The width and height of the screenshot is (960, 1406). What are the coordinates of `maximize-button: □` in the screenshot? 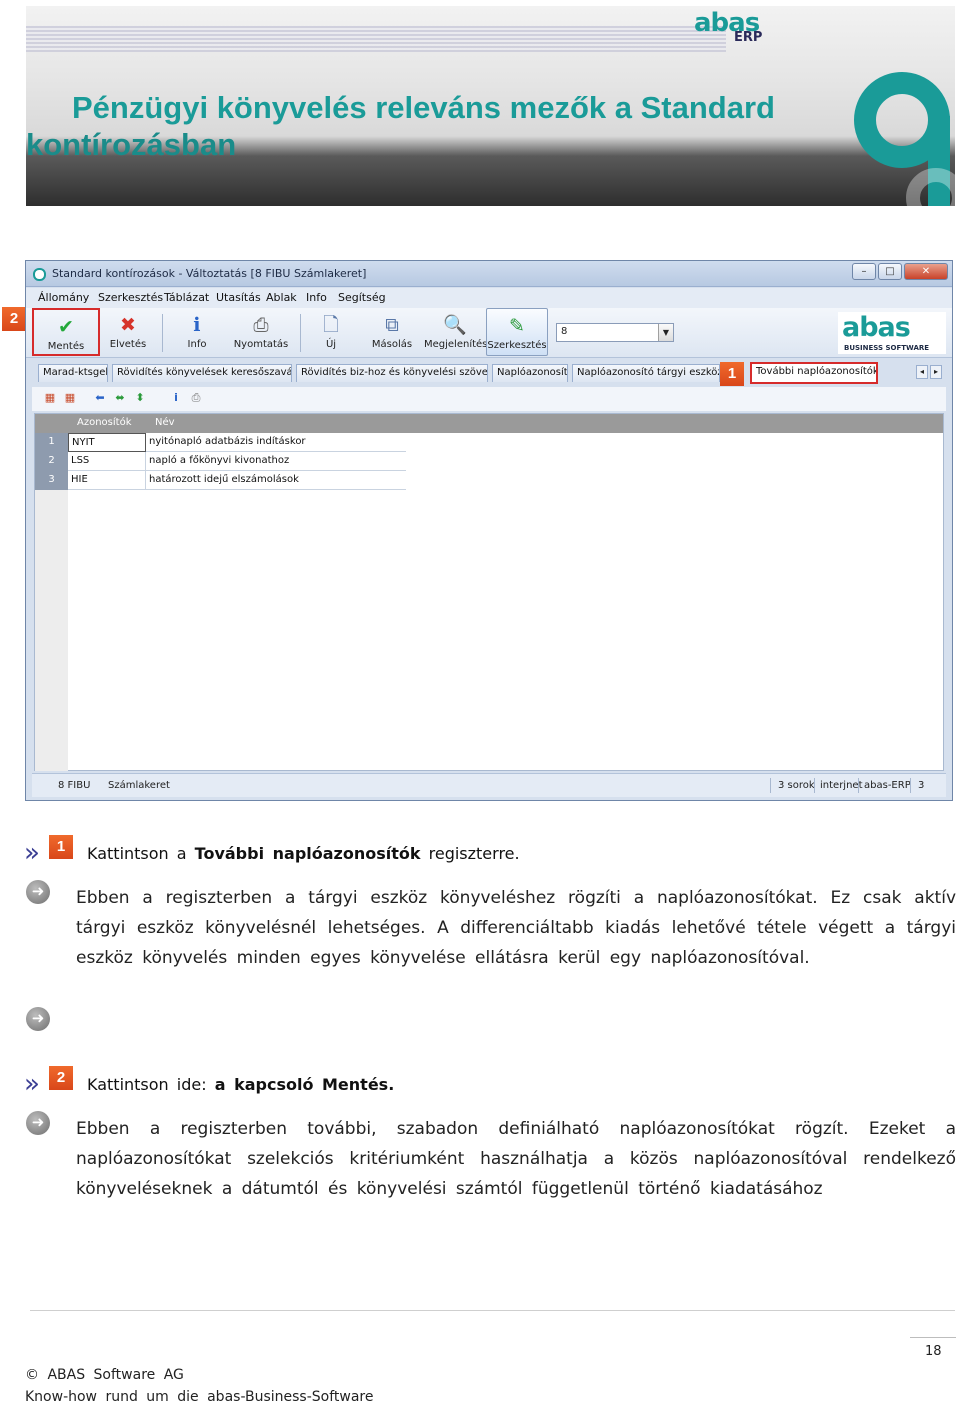 It's located at (890, 271).